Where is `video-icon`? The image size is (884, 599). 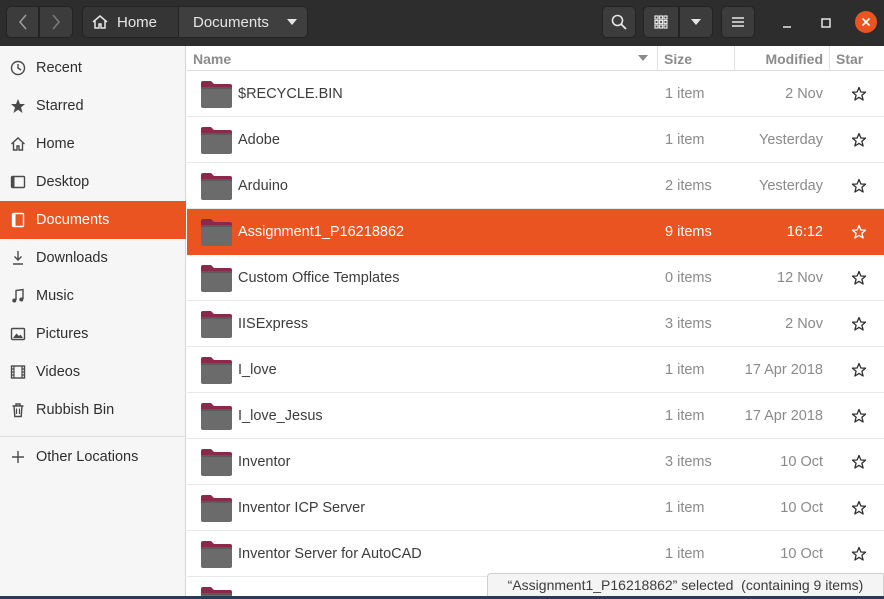 video-icon is located at coordinates (18, 372).